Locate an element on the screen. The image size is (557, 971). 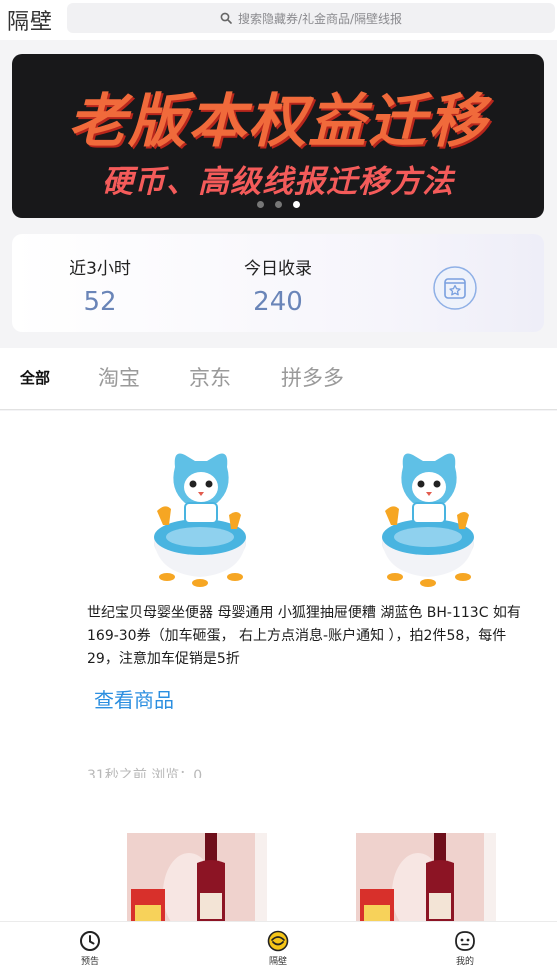
nav-item-profile: 我的 is located at coordinates (465, 948).